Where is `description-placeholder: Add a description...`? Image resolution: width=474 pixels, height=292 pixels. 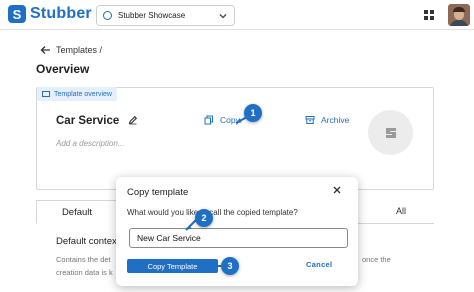 description-placeholder: Add a description... is located at coordinates (90, 143).